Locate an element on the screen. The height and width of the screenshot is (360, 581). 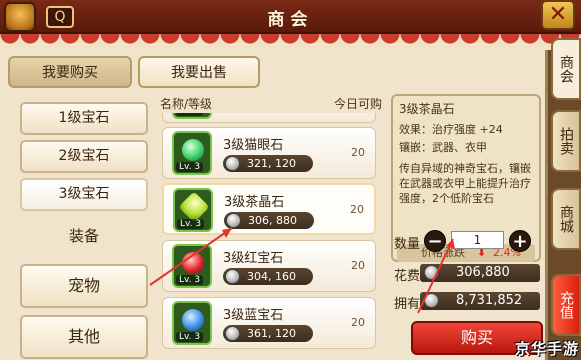
item-price: 306, 880 is located at coordinates (269, 220).